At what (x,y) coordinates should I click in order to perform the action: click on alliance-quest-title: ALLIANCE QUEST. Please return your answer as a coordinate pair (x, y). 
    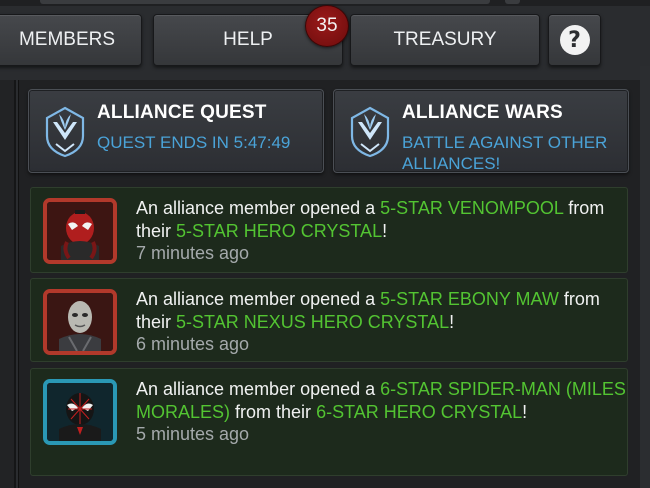
    Looking at the image, I should click on (182, 112).